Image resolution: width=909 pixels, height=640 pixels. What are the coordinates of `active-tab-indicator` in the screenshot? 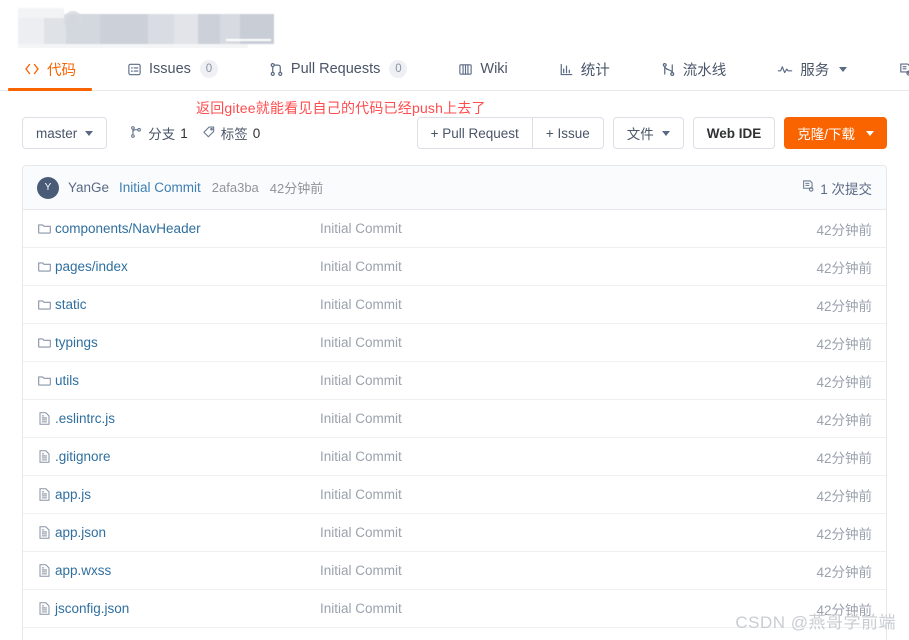 It's located at (50, 89).